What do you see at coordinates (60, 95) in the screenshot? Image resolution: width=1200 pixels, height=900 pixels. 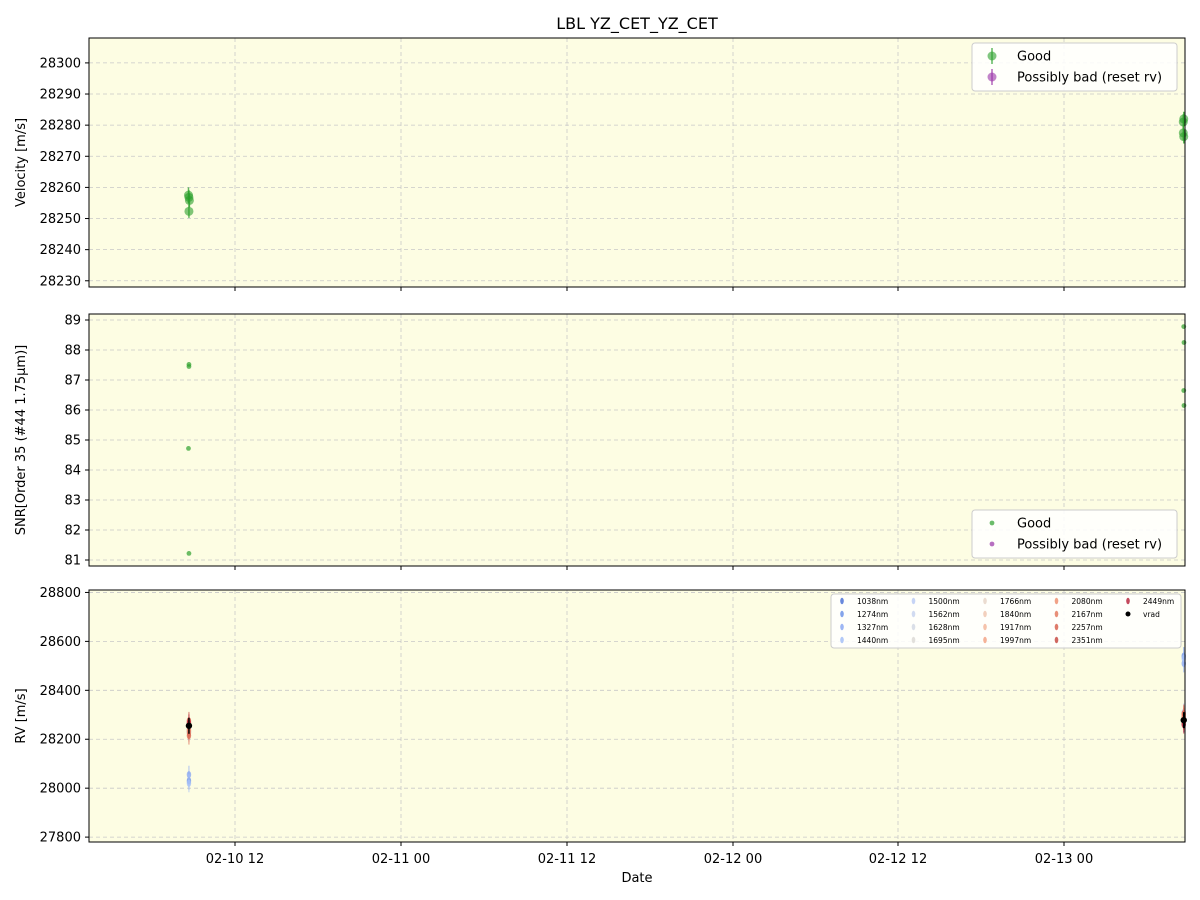 I see `y-tick-label: 28290` at bounding box center [60, 95].